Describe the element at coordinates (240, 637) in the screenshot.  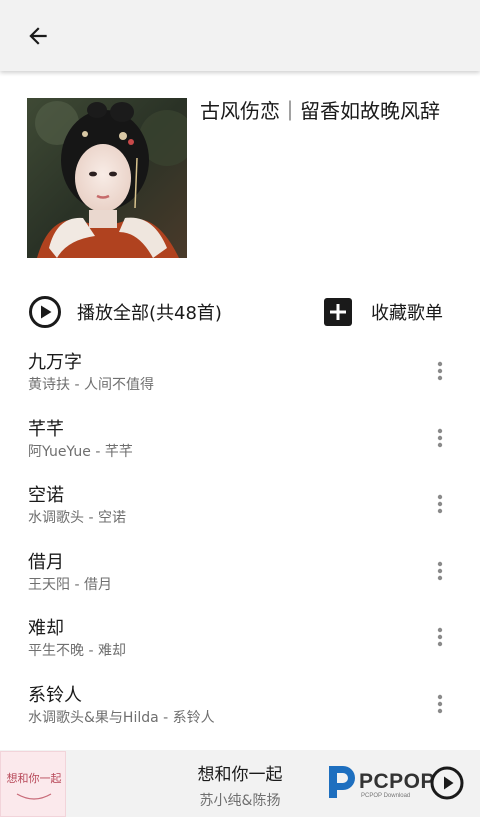
I see `song-item: 难却 平生不晚 - 难却` at that location.